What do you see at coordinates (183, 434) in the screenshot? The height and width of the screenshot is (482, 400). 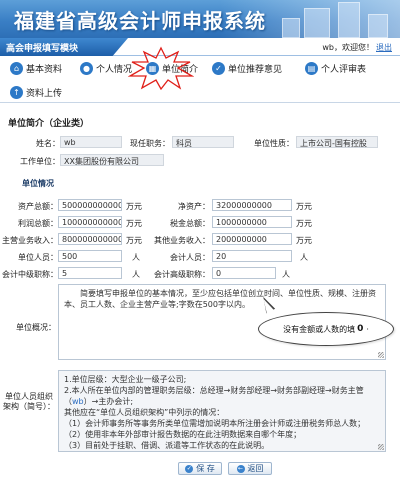 I see `org-line: （2）使用非本年外部审计报告数据的在此注明数据来自哪个年度；` at bounding box center [183, 434].